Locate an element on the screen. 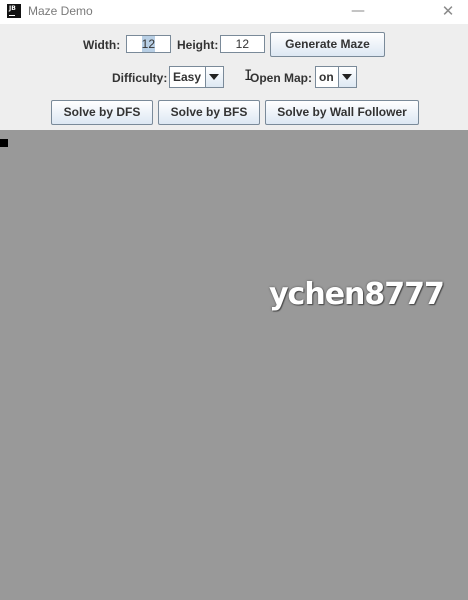  solve-wall-follower-button: Solve by Wall Follower is located at coordinates (342, 112).